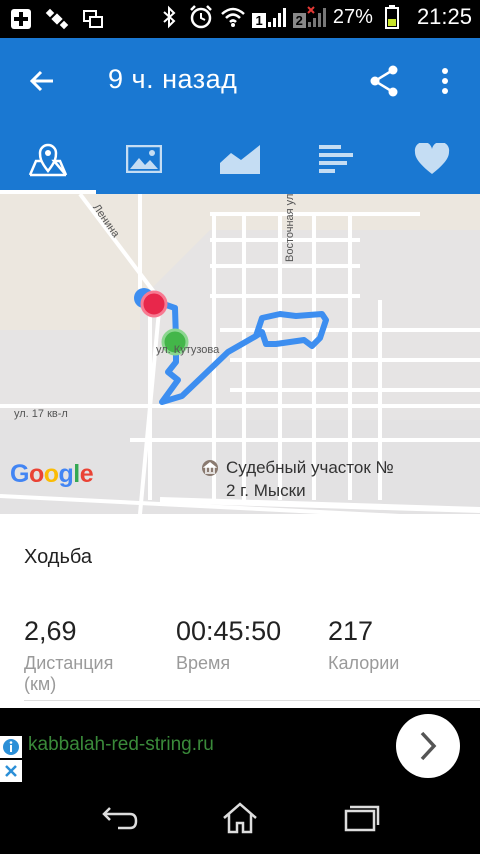 This screenshot has height=854, width=480. I want to click on share-icon, so click(384, 81).